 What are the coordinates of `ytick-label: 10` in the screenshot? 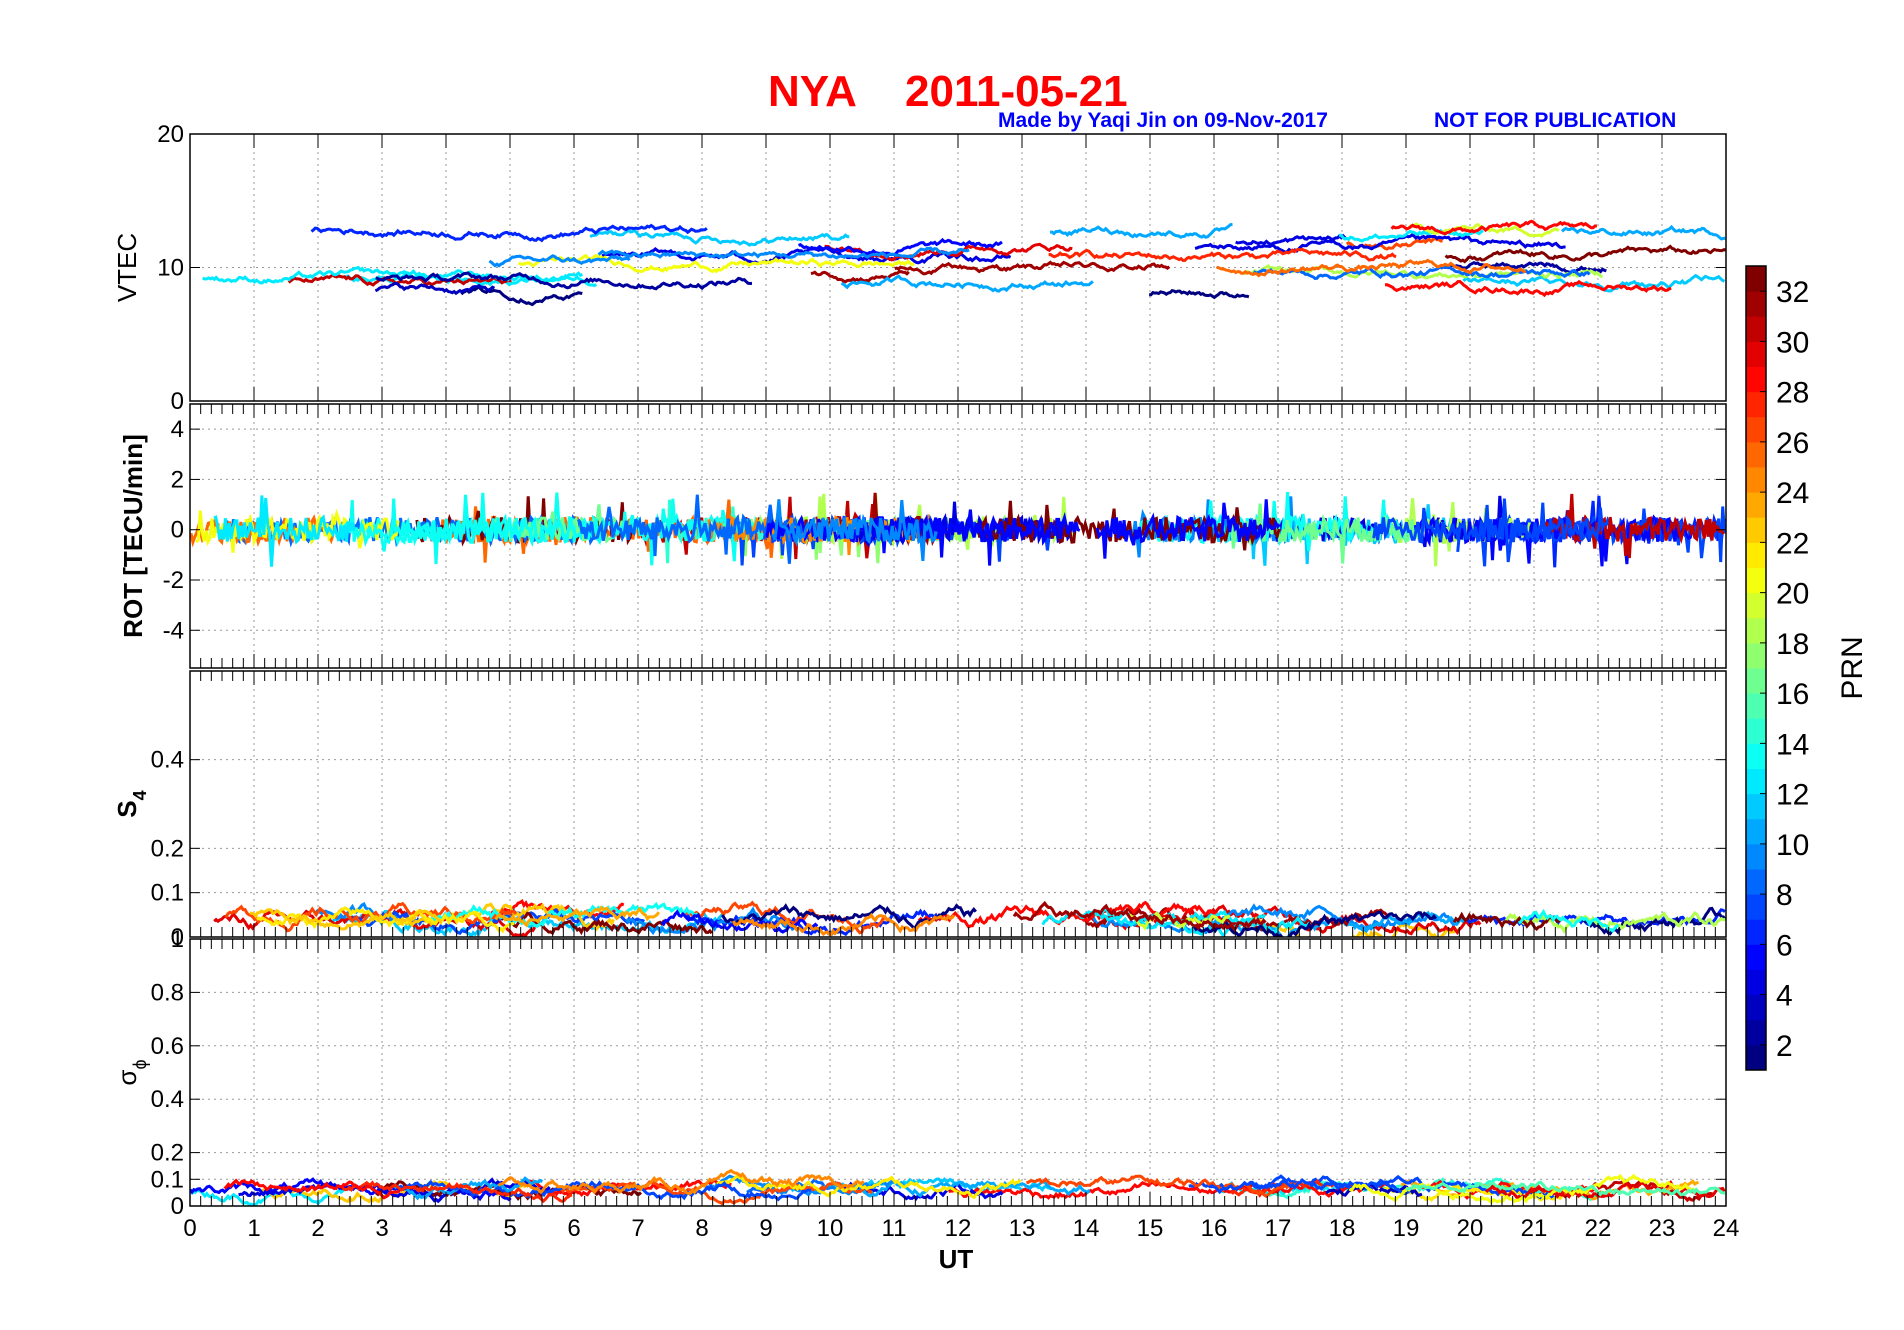 It's located at (170, 268).